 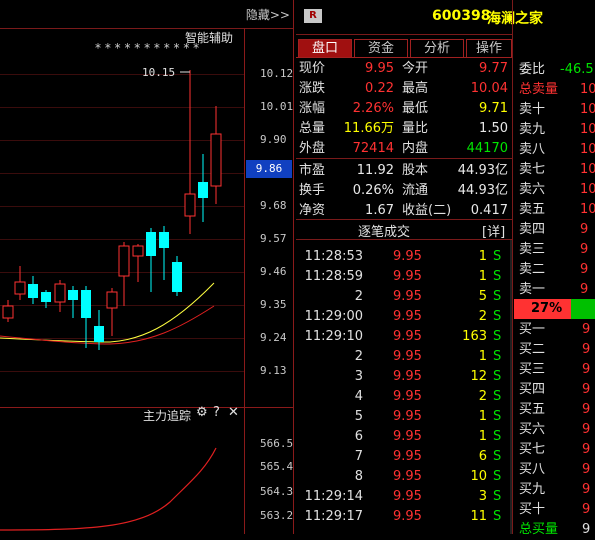 I want to click on quote-value: 2.26%, so click(x=373, y=108).